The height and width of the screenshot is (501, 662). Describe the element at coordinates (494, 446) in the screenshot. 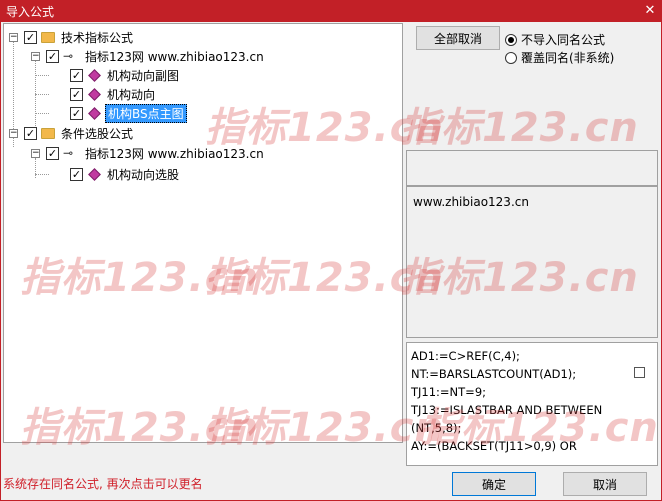

I see `code-line: AY:=(BACKSET(TJ11>0,9) OR` at that location.